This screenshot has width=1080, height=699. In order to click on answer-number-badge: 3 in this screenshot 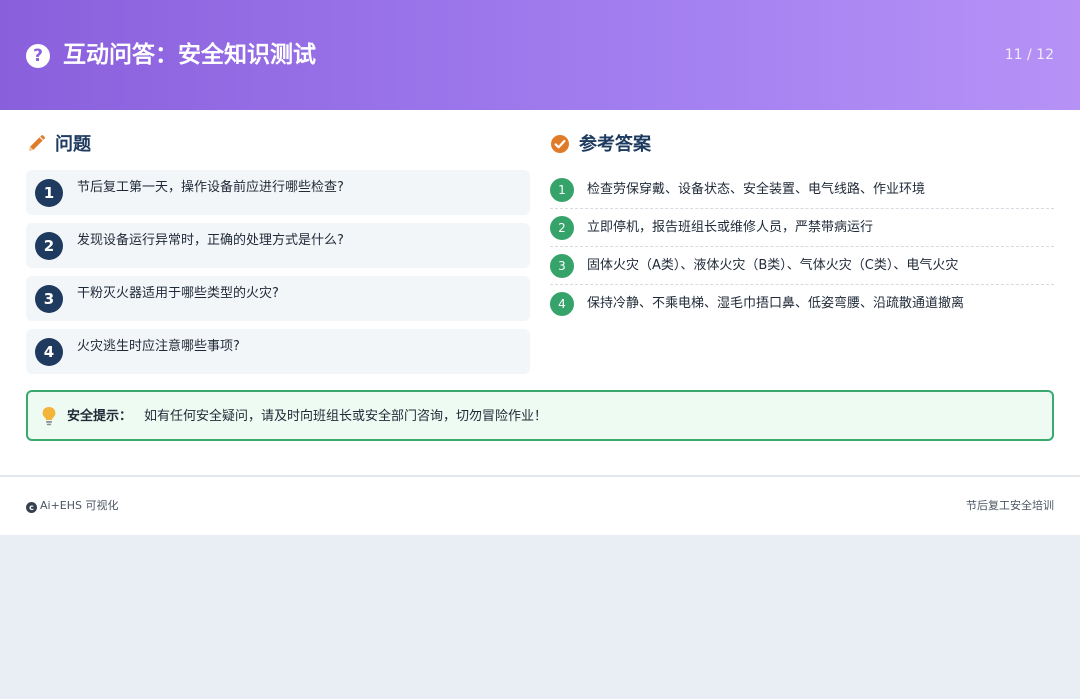, I will do `click(562, 266)`.